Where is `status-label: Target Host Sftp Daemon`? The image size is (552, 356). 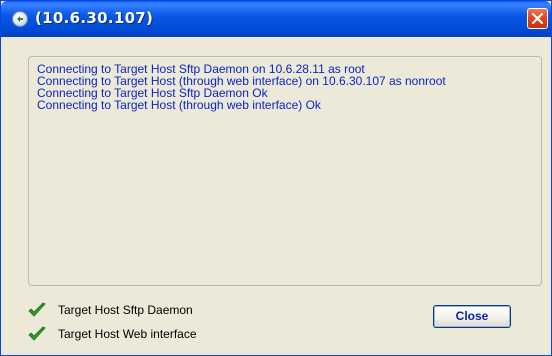
status-label: Target Host Sftp Daemon is located at coordinates (125, 310).